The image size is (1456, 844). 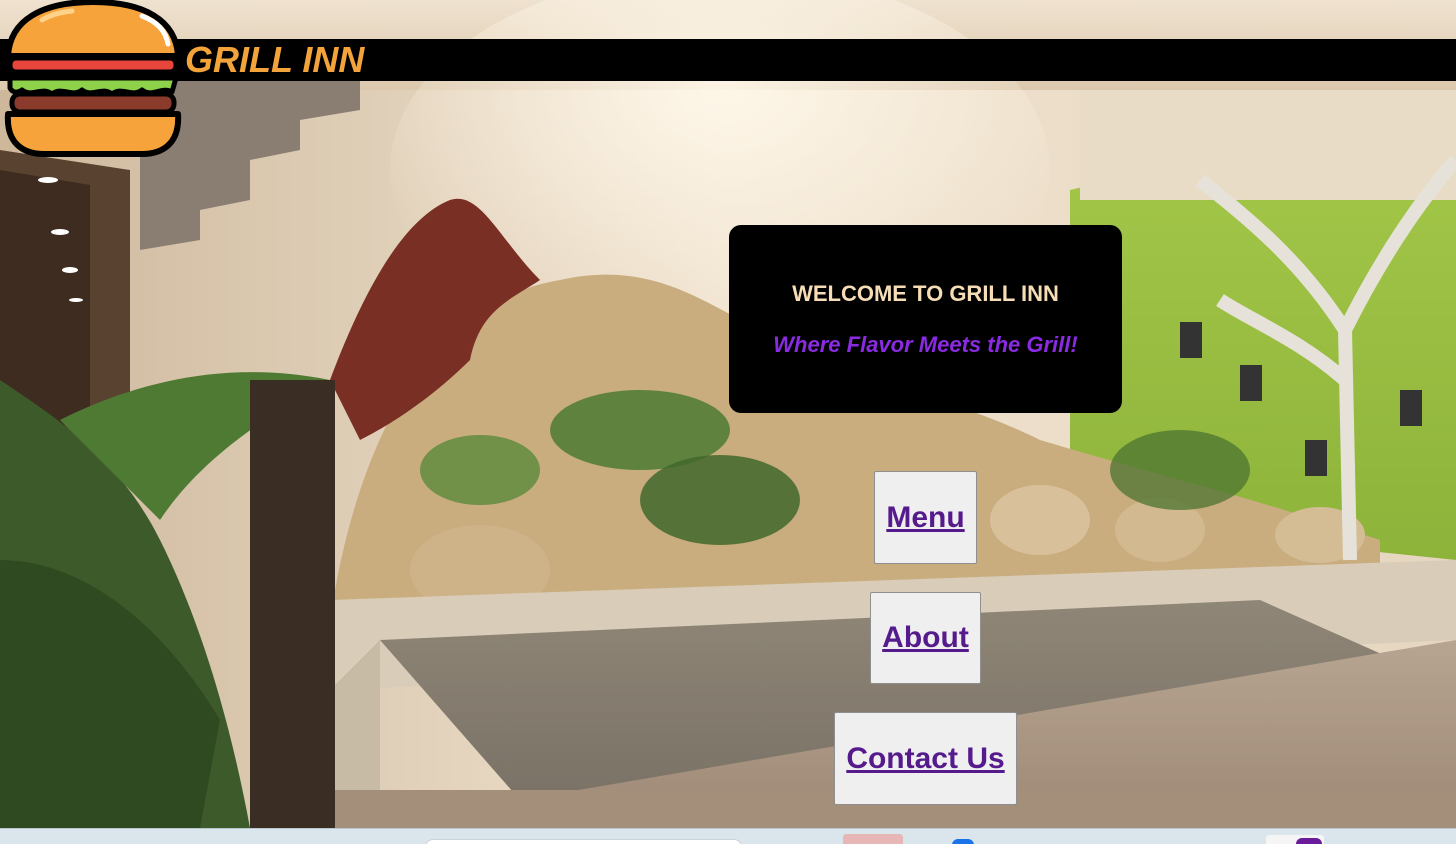 I want to click on burger-icon, so click(x=93, y=78).